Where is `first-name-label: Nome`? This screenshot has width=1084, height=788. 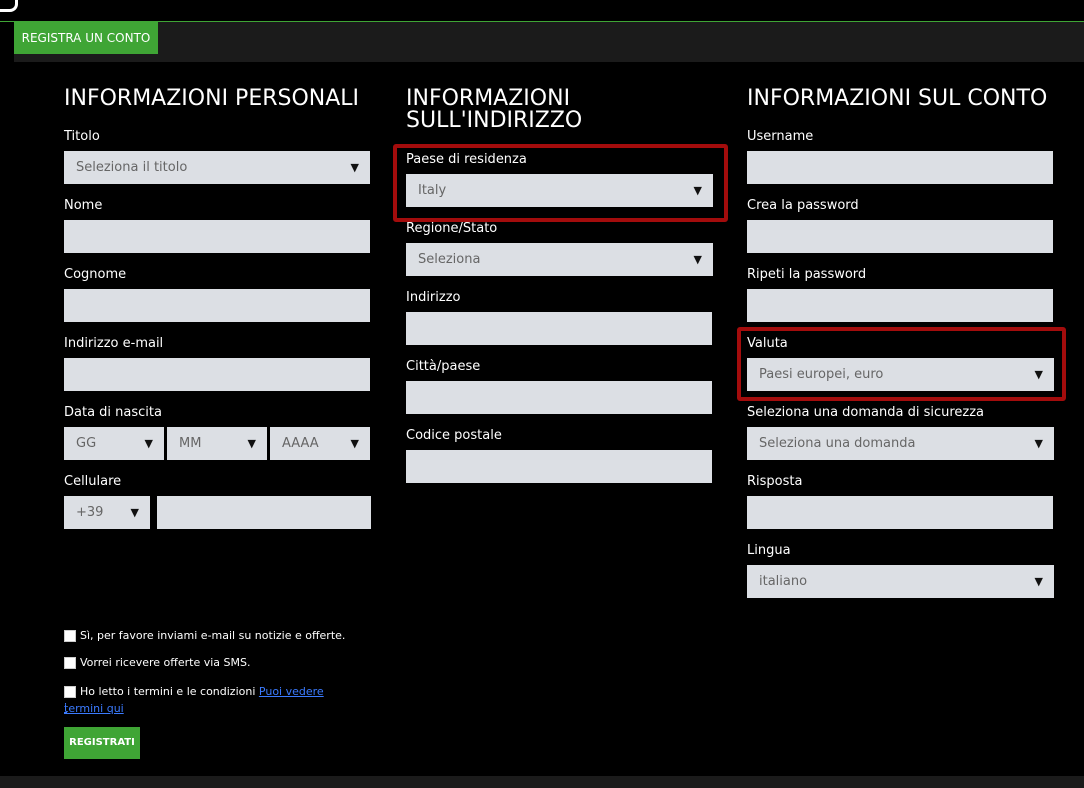
first-name-label: Nome is located at coordinates (83, 205).